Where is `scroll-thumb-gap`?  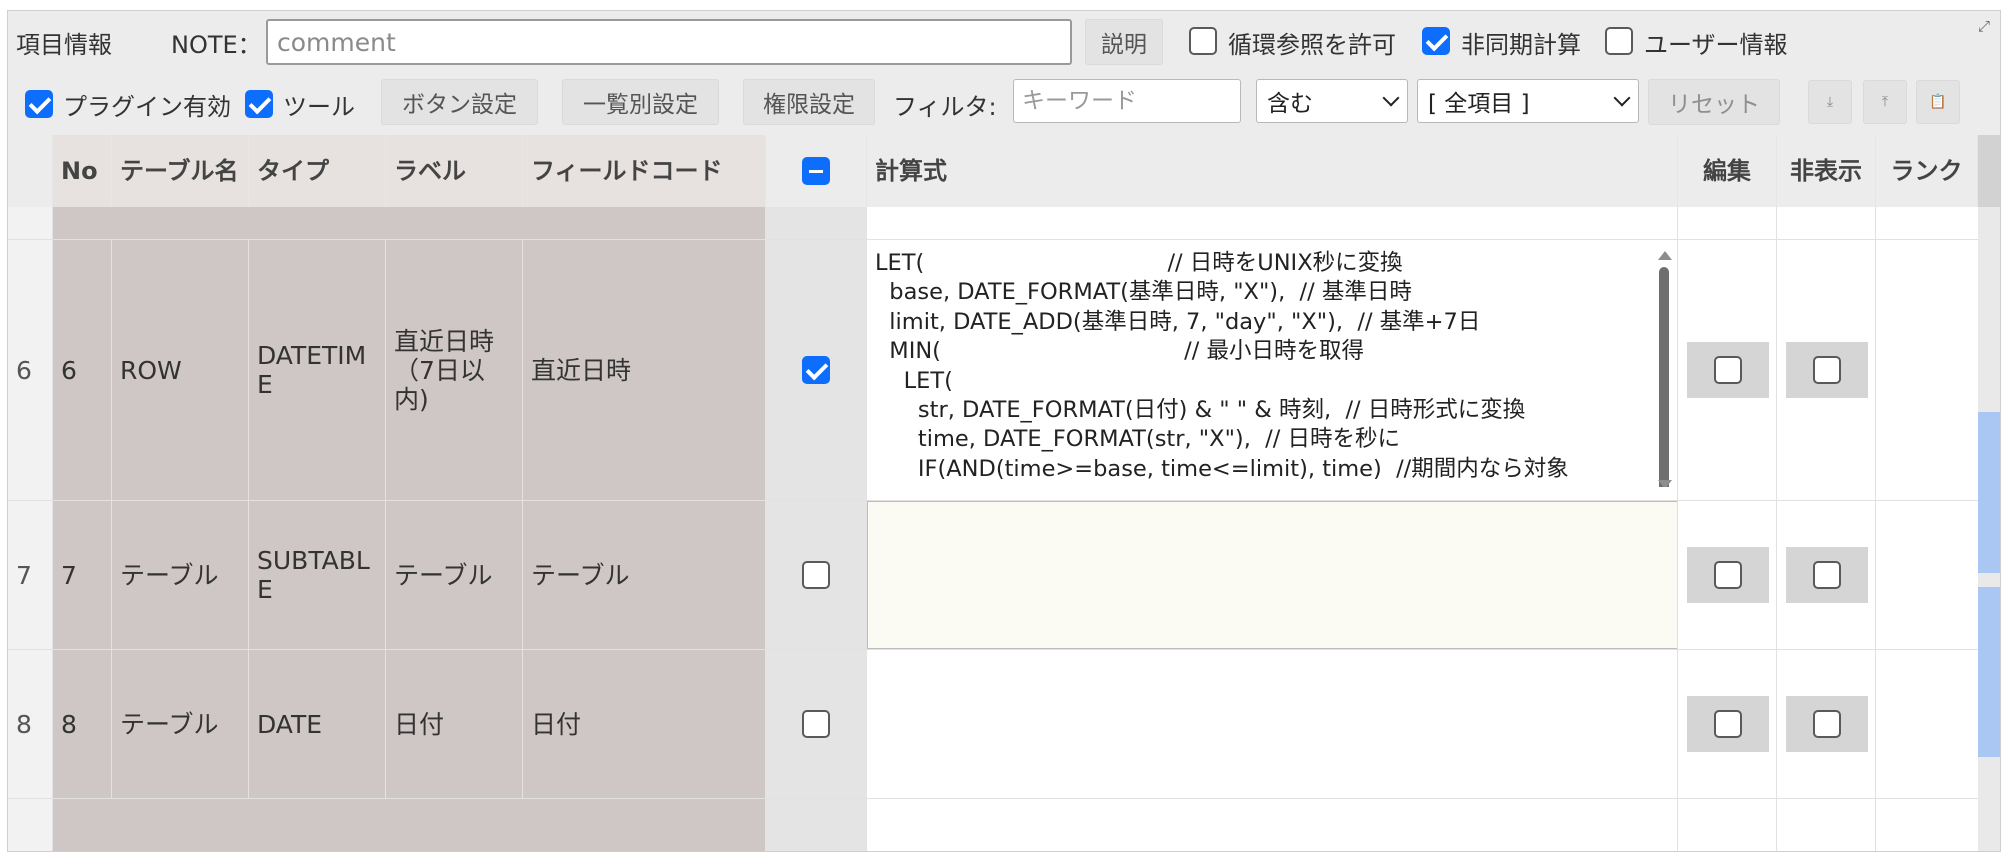 scroll-thumb-gap is located at coordinates (1989, 580).